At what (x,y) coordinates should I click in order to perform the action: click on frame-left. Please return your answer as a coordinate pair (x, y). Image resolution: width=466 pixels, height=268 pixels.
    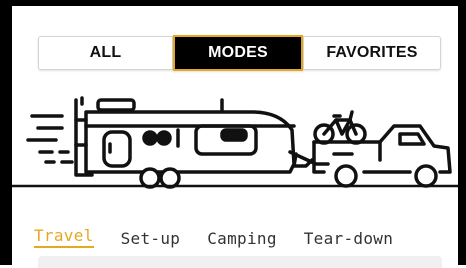
    Looking at the image, I should click on (6, 132).